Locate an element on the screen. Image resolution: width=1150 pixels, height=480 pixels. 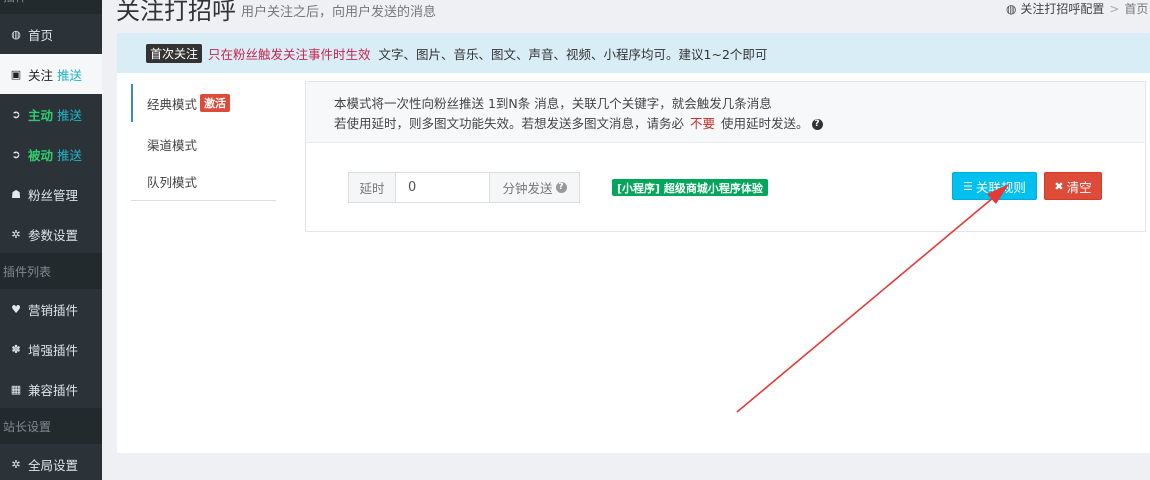
sidebar-item-passive-push: ➲ 被动 推送 is located at coordinates (51, 154).